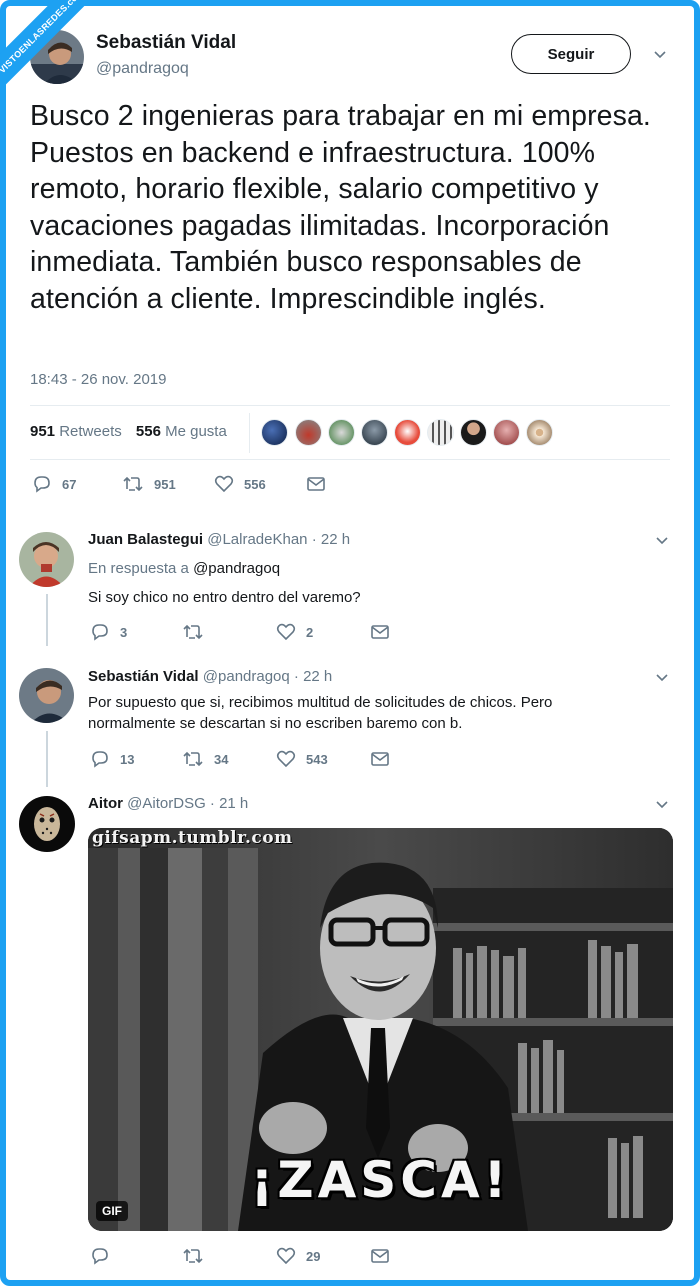 The height and width of the screenshot is (1286, 700). What do you see at coordinates (90, 431) in the screenshot?
I see `retweets-label: Retweets` at bounding box center [90, 431].